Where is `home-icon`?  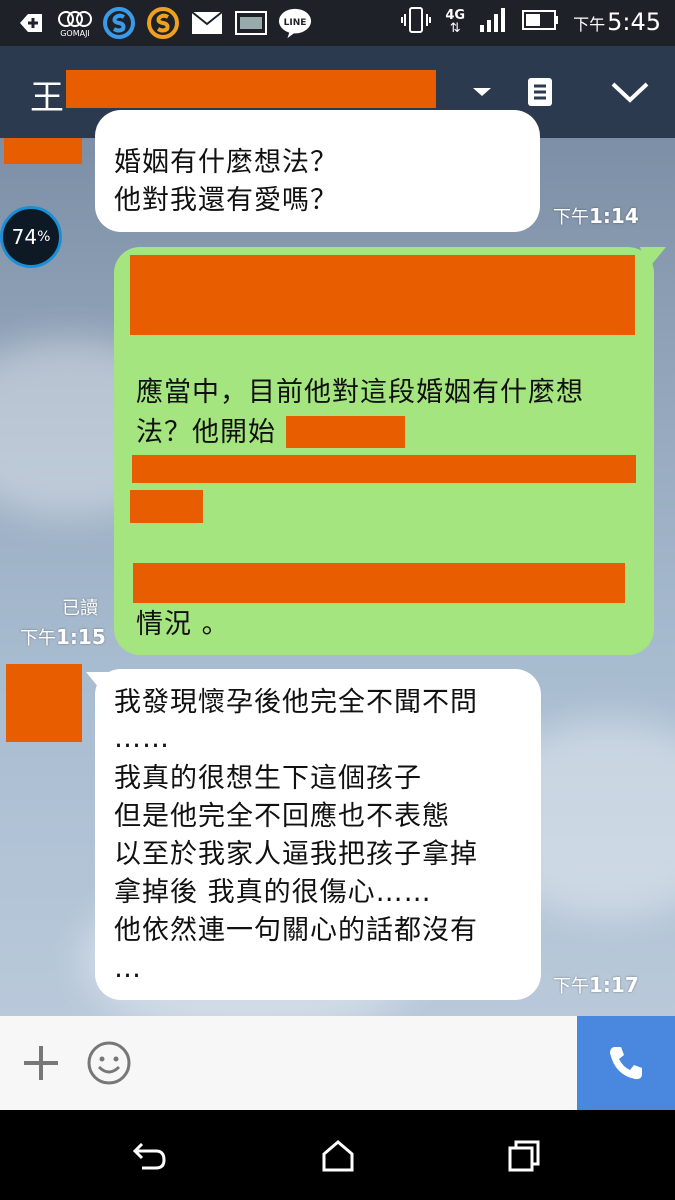 home-icon is located at coordinates (338, 1156).